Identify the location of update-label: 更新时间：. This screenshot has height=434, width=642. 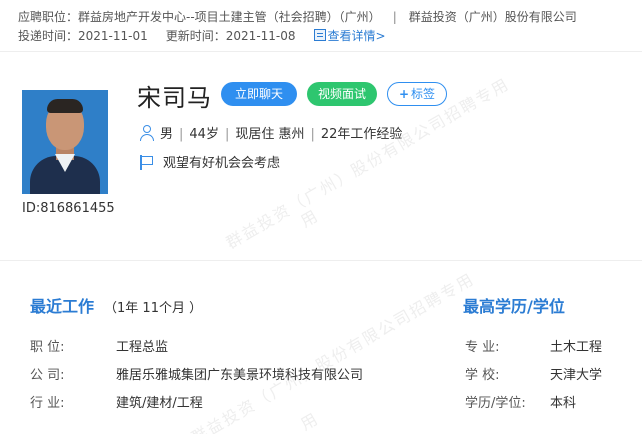
(195, 36).